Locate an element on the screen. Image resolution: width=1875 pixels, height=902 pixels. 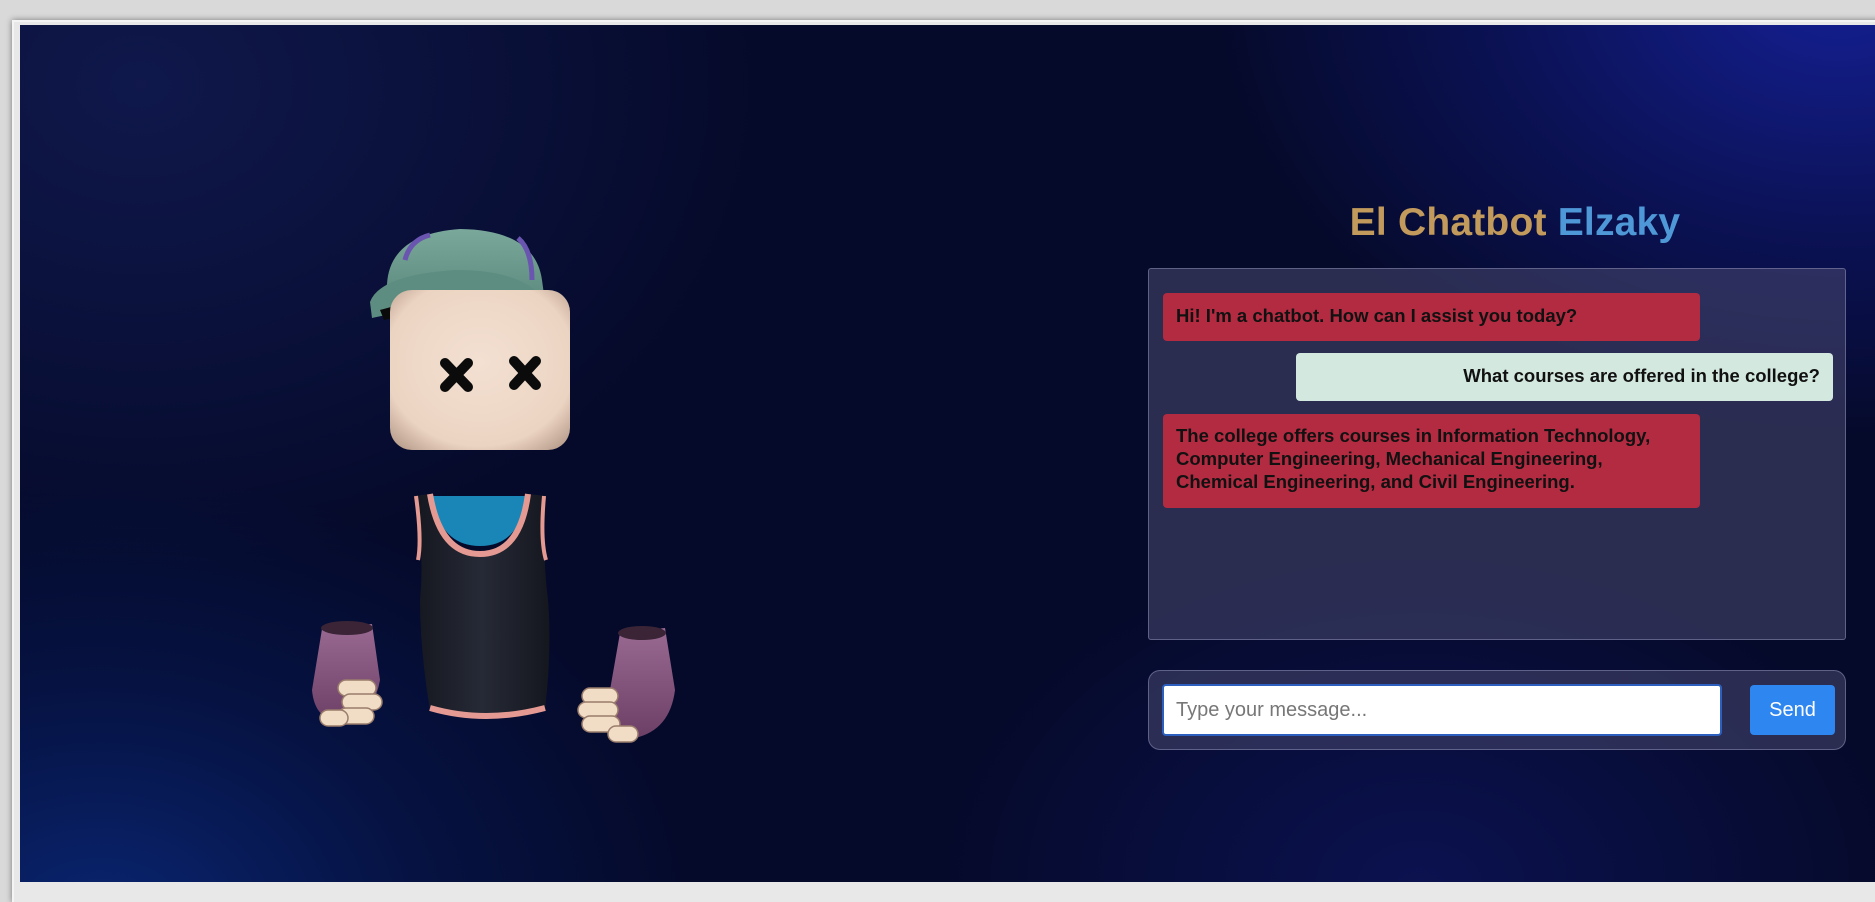
user-message: What courses are offered in the college? is located at coordinates (1564, 377).